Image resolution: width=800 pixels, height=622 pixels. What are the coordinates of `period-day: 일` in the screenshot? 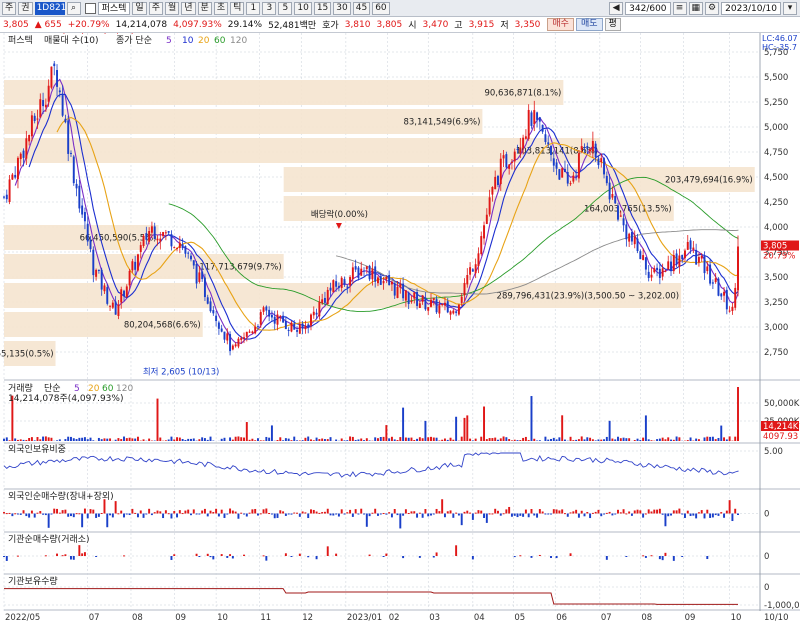 It's located at (139, 8).